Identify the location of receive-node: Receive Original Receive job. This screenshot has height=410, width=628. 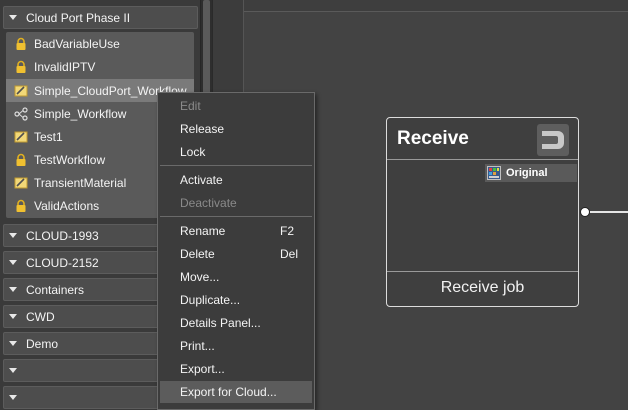
(482, 212).